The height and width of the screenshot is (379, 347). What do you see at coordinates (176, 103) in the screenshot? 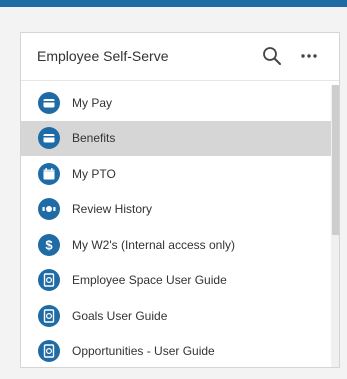
I see `list-item-my-pay: My Pay` at bounding box center [176, 103].